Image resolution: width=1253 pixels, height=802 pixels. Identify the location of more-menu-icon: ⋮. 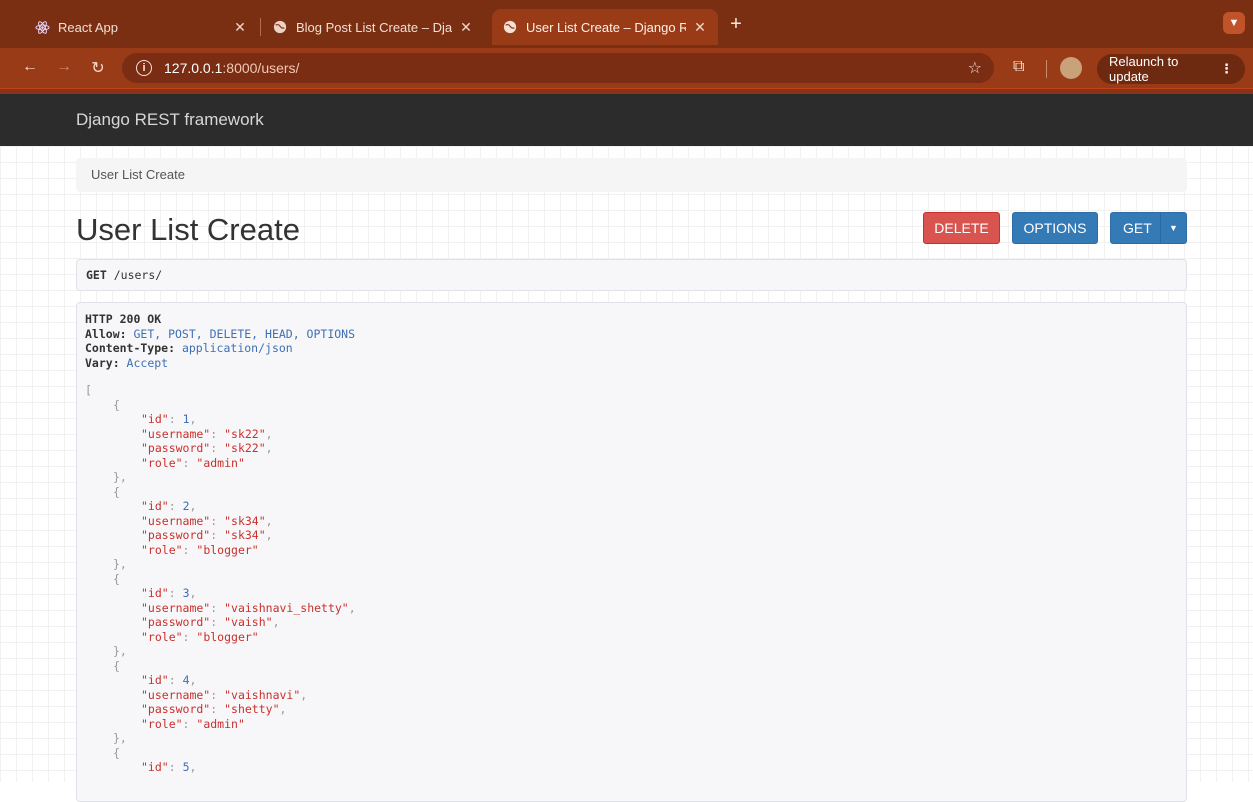
(1226, 69).